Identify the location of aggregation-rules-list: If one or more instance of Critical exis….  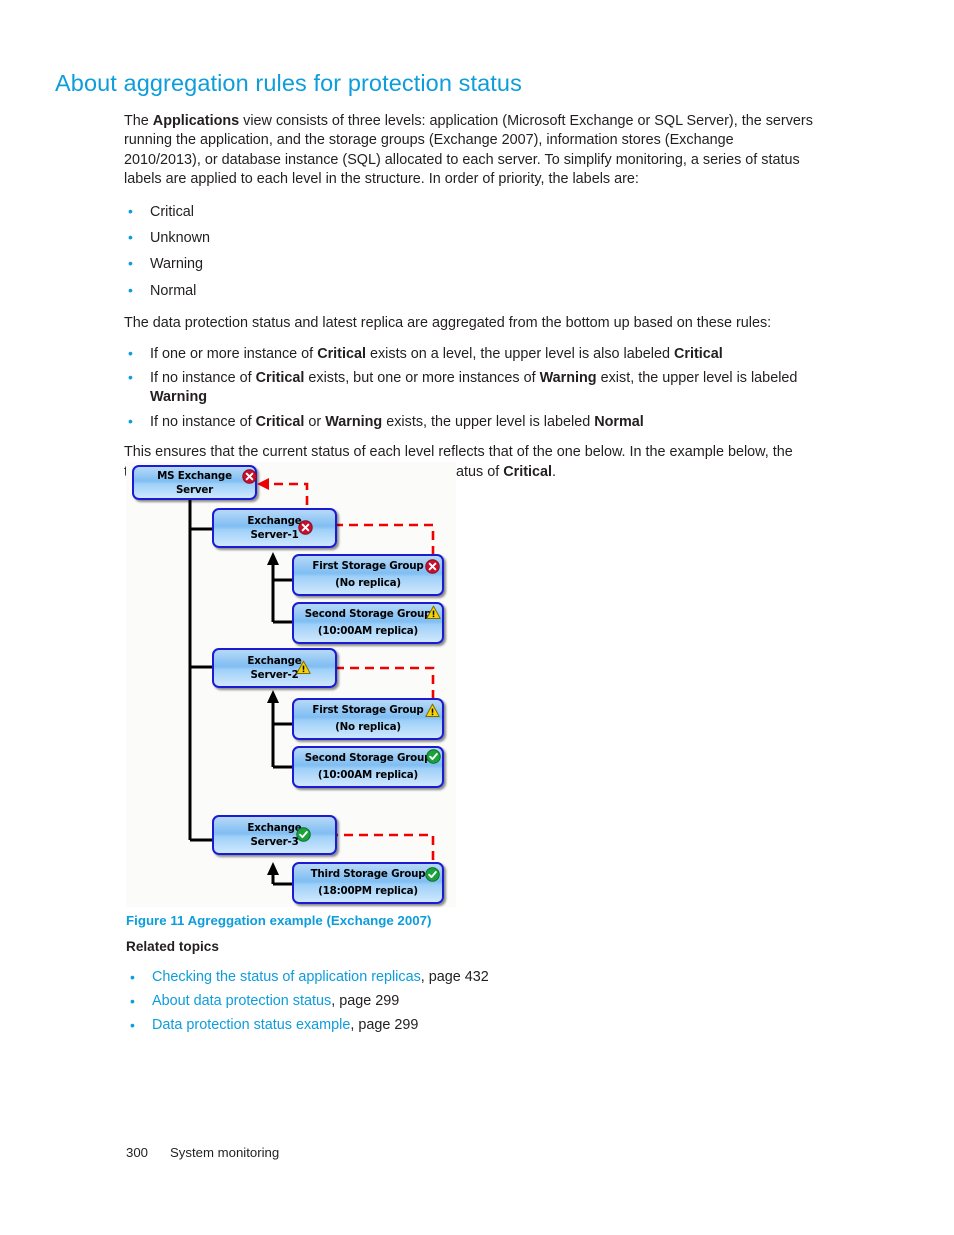
(469, 388).